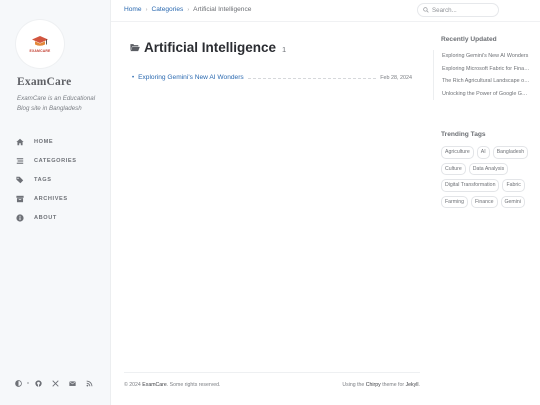  I want to click on page-heading: Artificial Intelligence 1, so click(208, 47).